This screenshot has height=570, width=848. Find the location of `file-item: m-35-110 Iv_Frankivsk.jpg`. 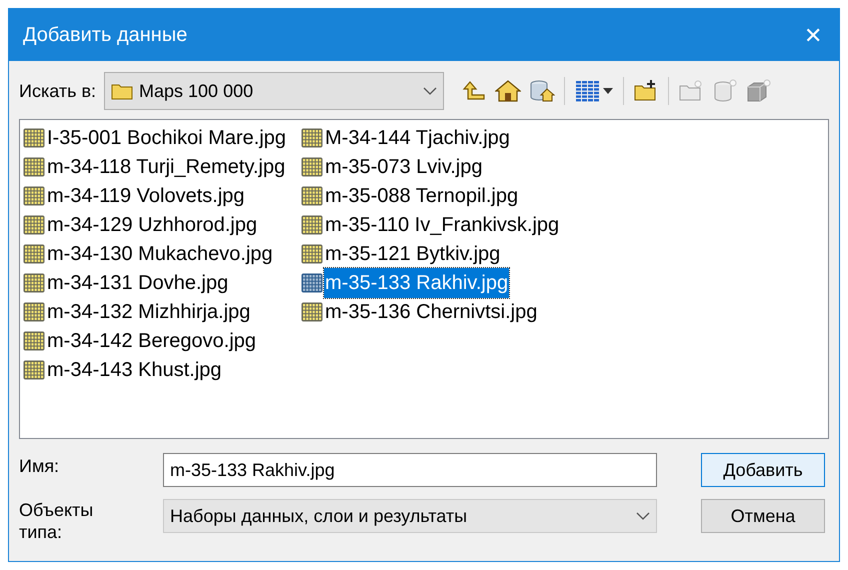

file-item: m-35-110 Iv_Frankivsk.jpg is located at coordinates (430, 224).